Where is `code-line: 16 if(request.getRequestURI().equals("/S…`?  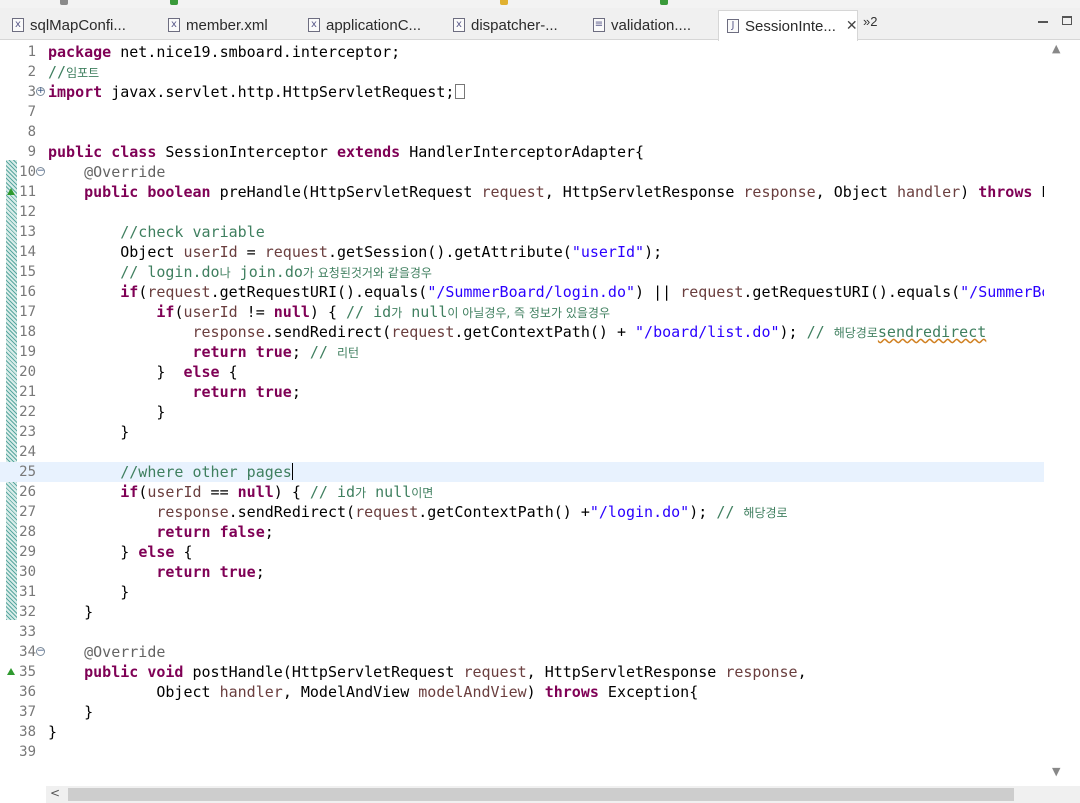
code-line: 16 if(request.getRequestURI().equals("/S… is located at coordinates (522, 292).